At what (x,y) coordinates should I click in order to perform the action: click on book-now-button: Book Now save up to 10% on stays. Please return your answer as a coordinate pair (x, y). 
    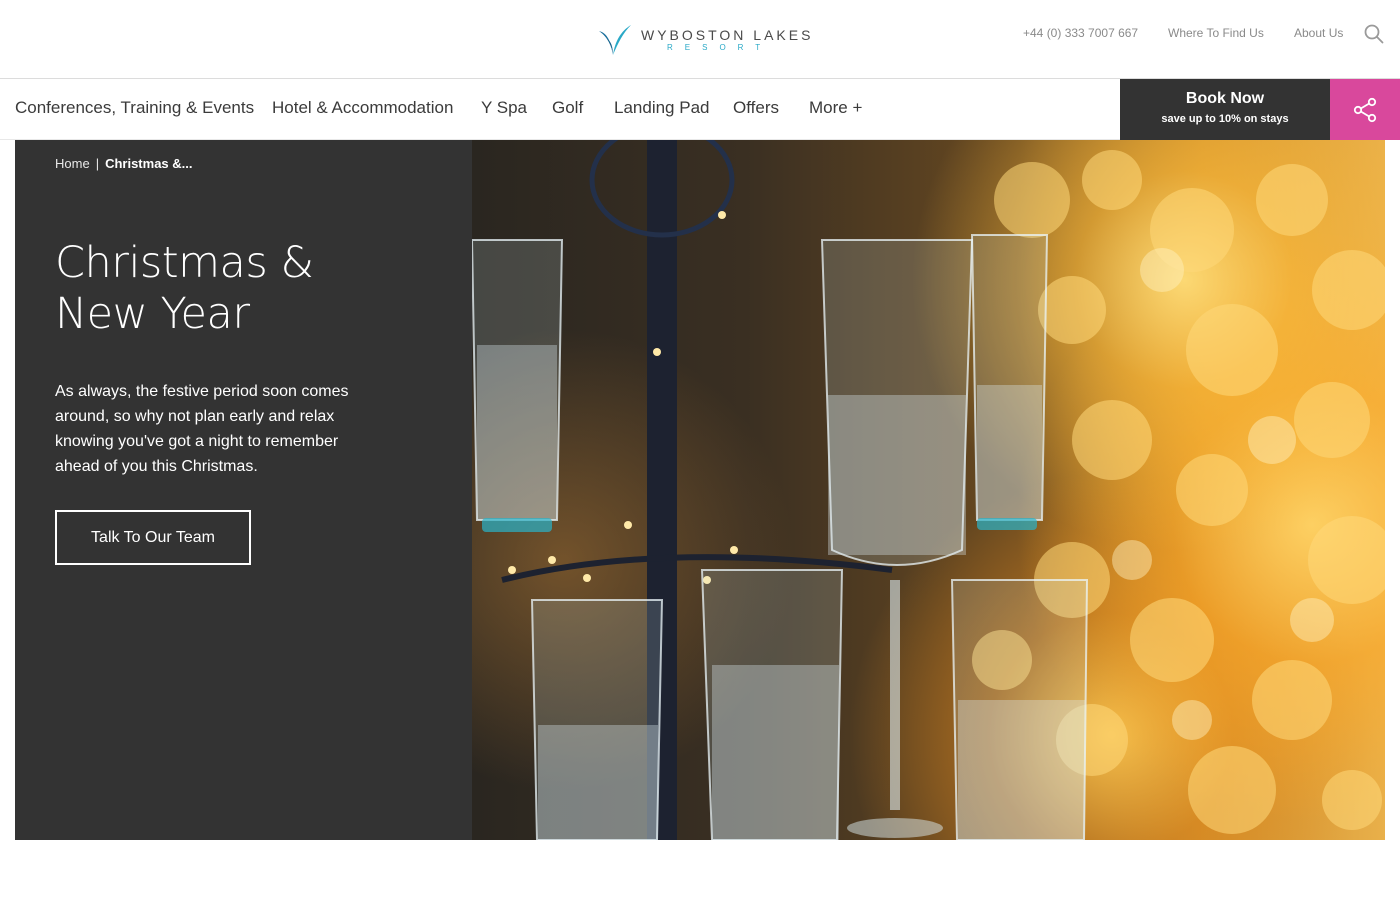
    Looking at the image, I should click on (1225, 109).